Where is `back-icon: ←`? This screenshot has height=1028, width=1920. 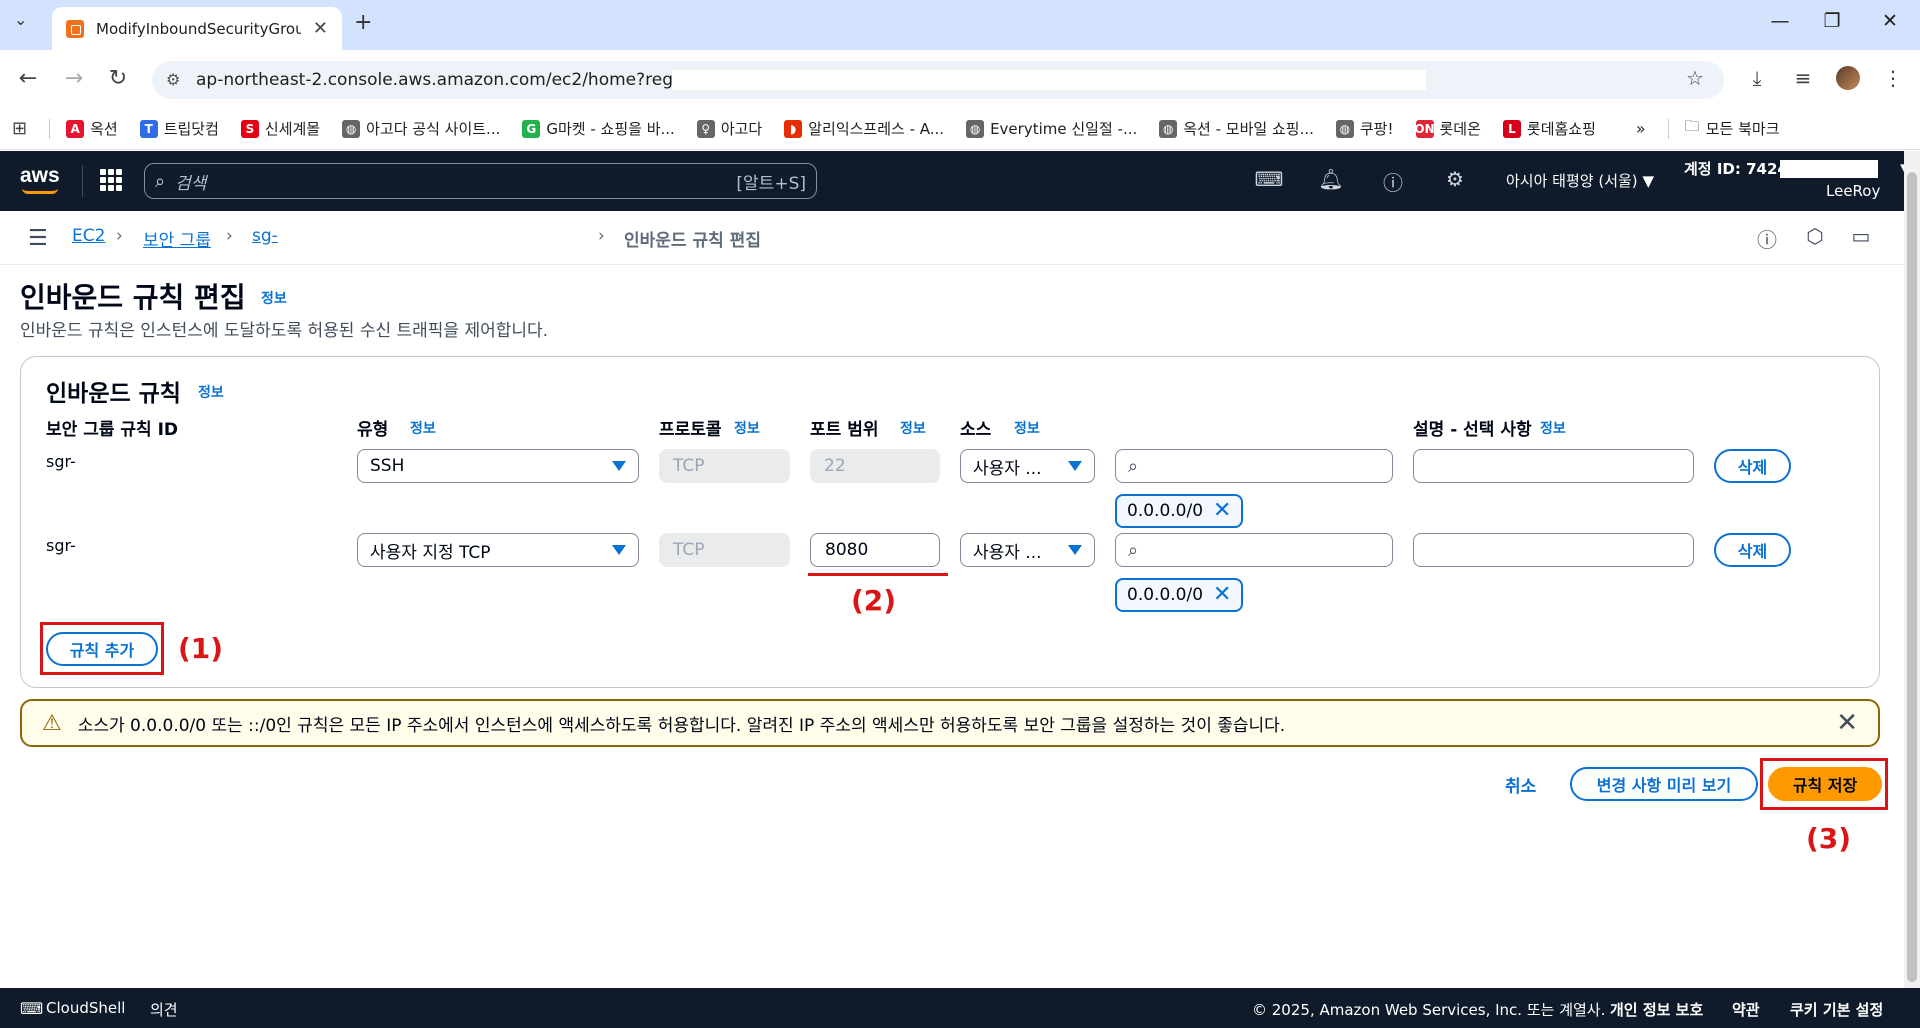 back-icon: ← is located at coordinates (28, 79).